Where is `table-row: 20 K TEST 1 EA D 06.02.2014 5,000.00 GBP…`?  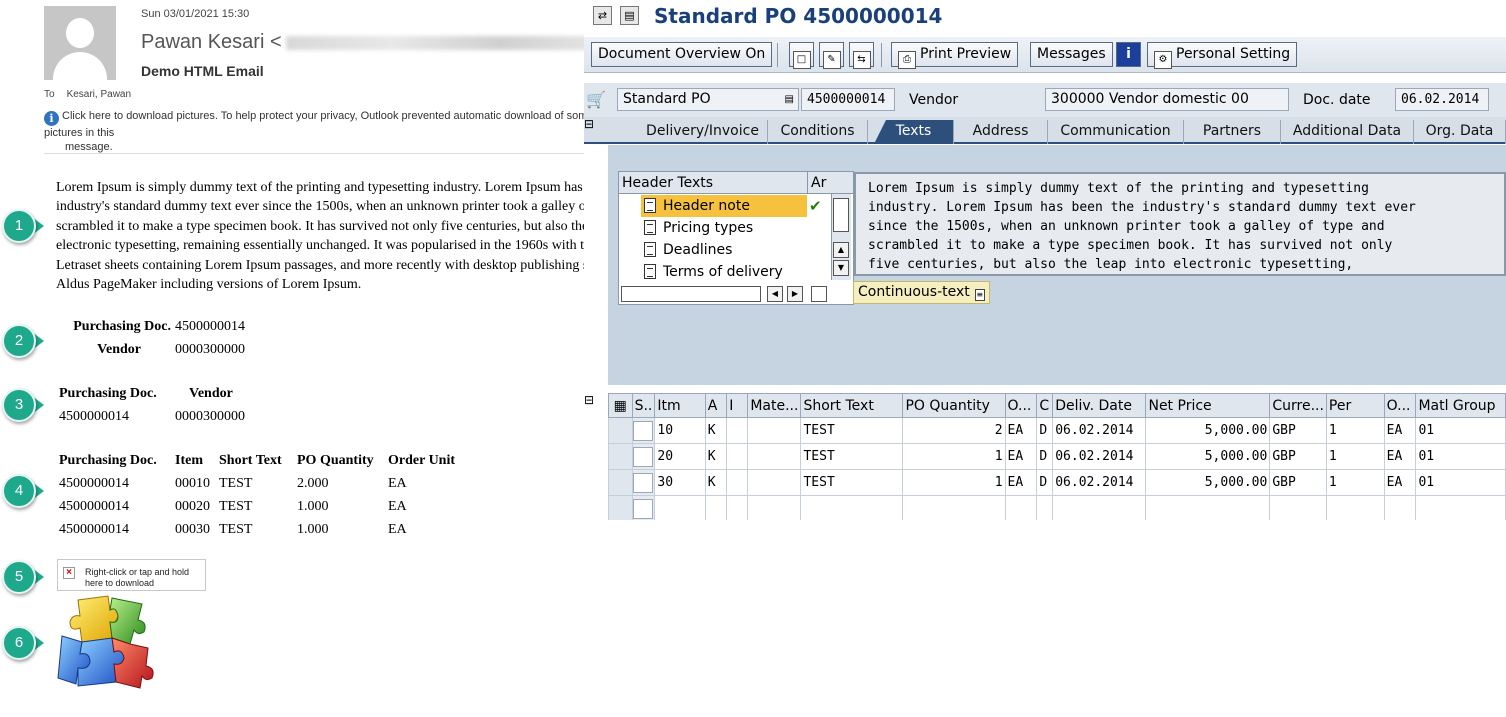
table-row: 20 K TEST 1 EA D 06.02.2014 5,000.00 GBP… is located at coordinates (1057, 456).